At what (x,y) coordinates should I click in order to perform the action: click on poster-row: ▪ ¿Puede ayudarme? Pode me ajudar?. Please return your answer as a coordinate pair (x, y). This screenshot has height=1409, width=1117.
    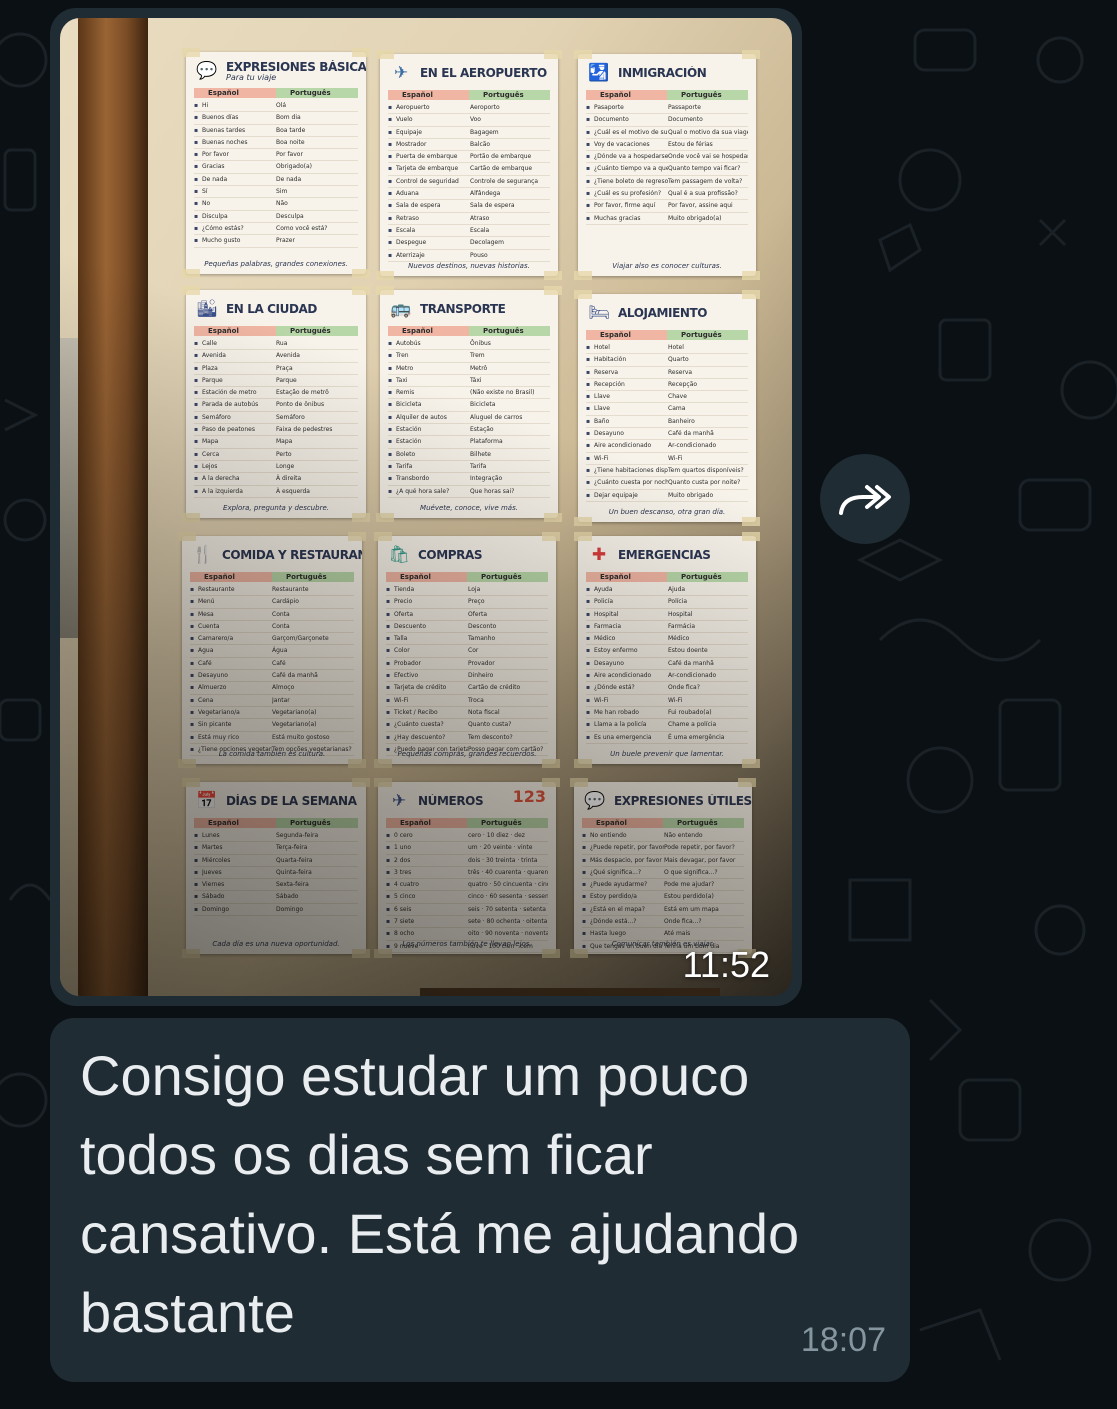
    Looking at the image, I should click on (663, 885).